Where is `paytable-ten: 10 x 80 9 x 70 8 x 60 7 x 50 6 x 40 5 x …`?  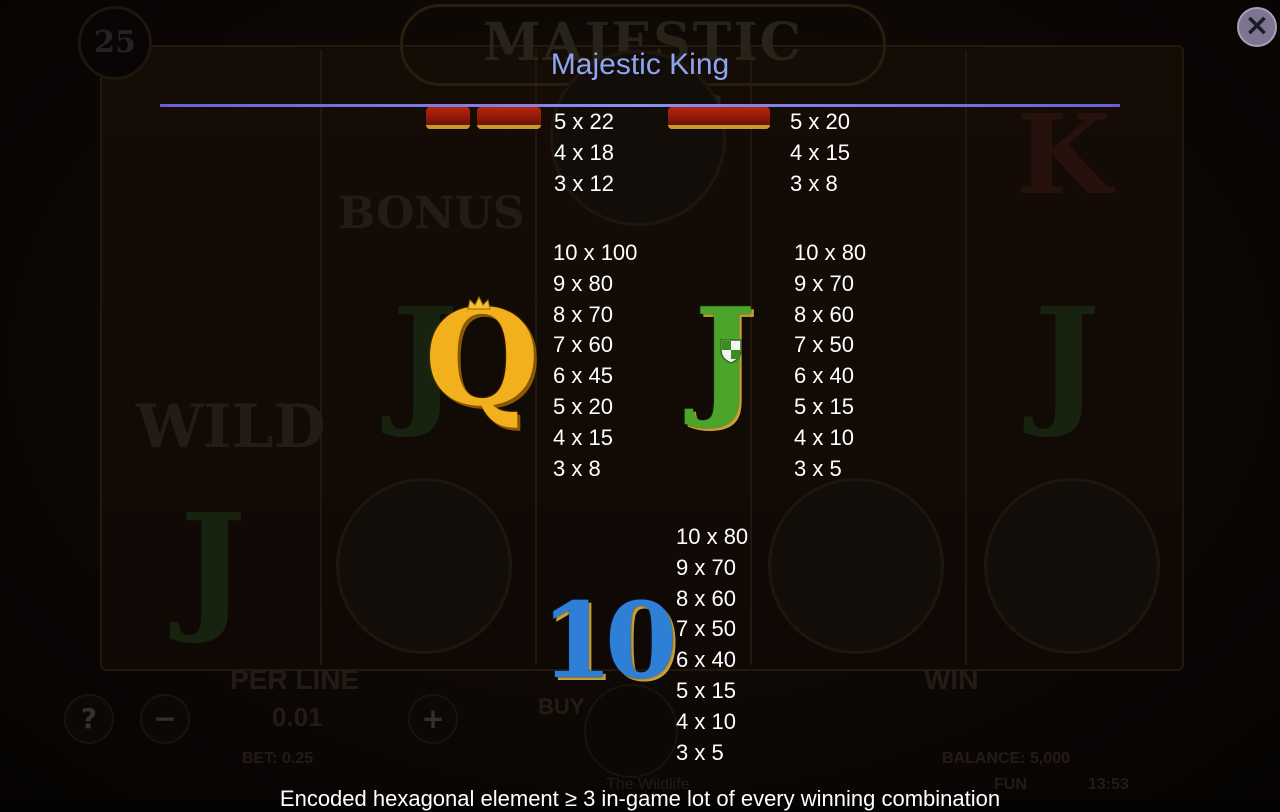
paytable-ten: 10 x 80 9 x 70 8 x 60 7 x 50 6 x 40 5 x … is located at coordinates (712, 645).